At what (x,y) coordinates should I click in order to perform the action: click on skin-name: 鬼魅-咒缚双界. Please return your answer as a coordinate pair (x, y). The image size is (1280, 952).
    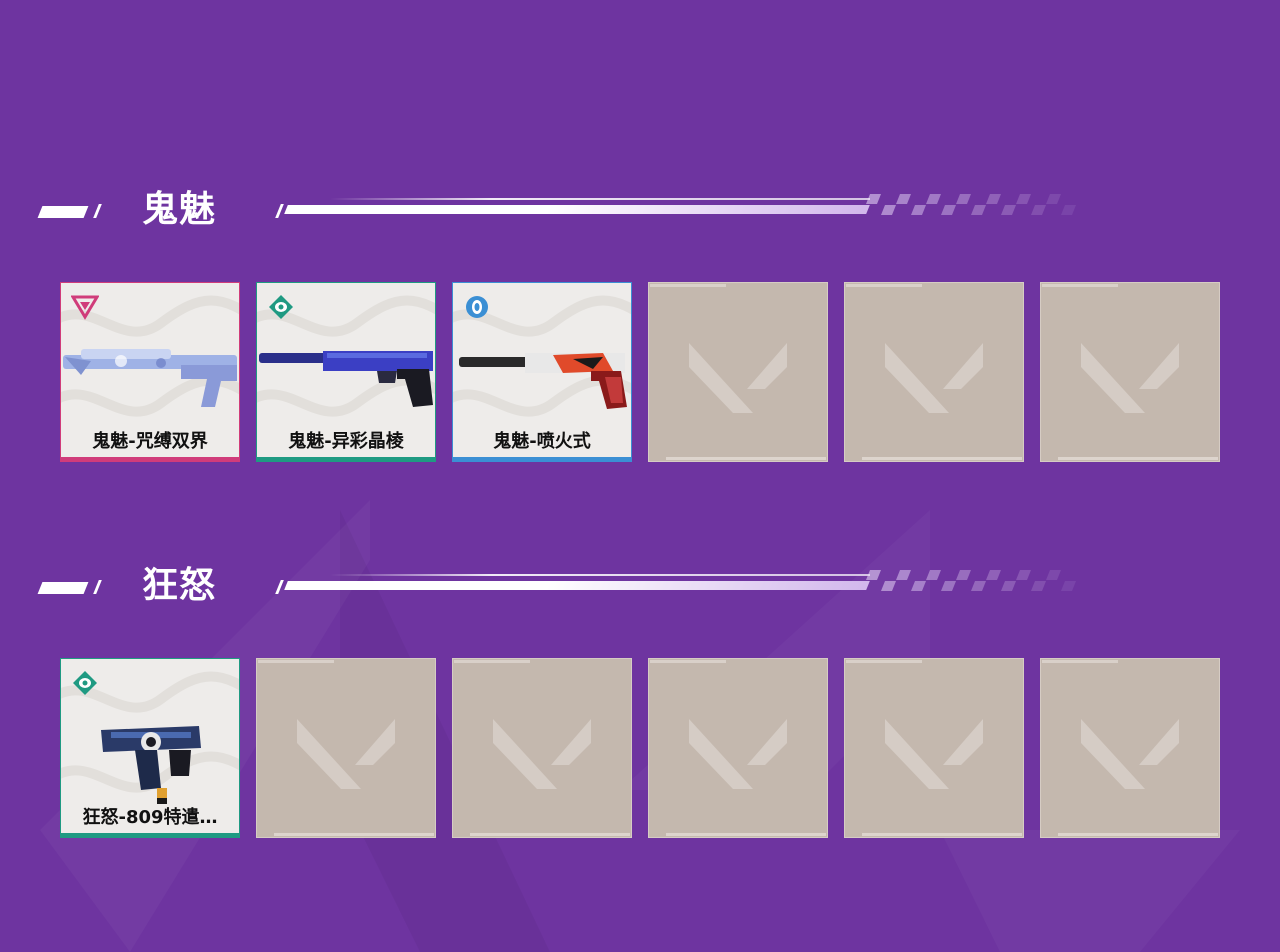
    Looking at the image, I should click on (150, 441).